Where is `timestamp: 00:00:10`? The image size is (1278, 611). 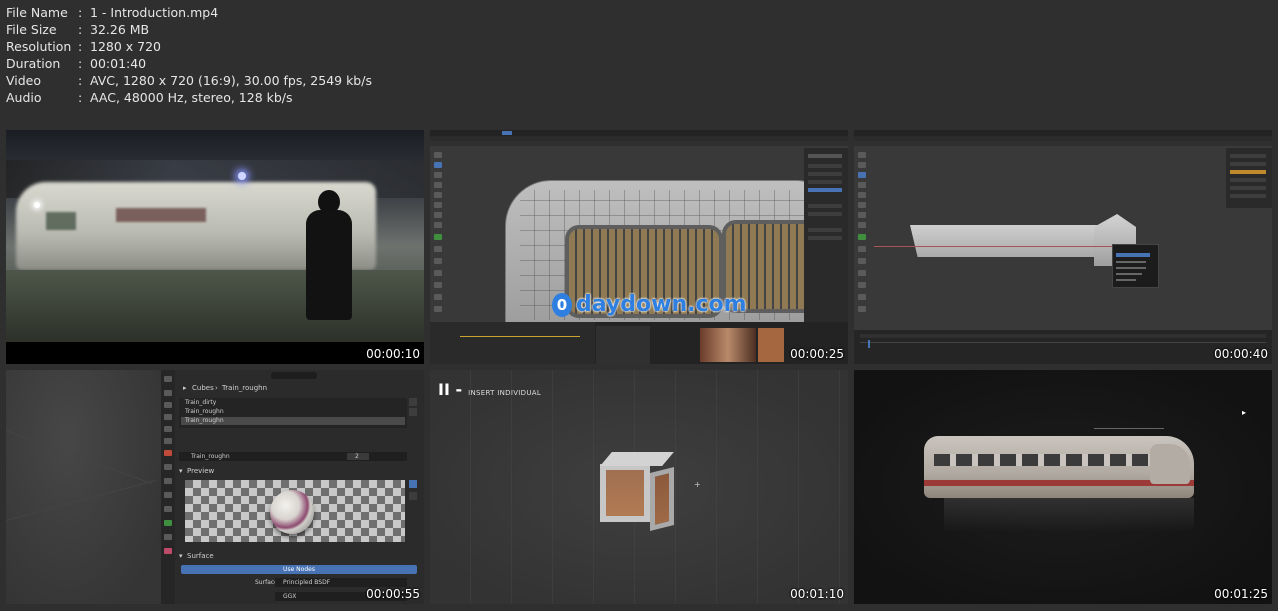 timestamp: 00:00:10 is located at coordinates (393, 354).